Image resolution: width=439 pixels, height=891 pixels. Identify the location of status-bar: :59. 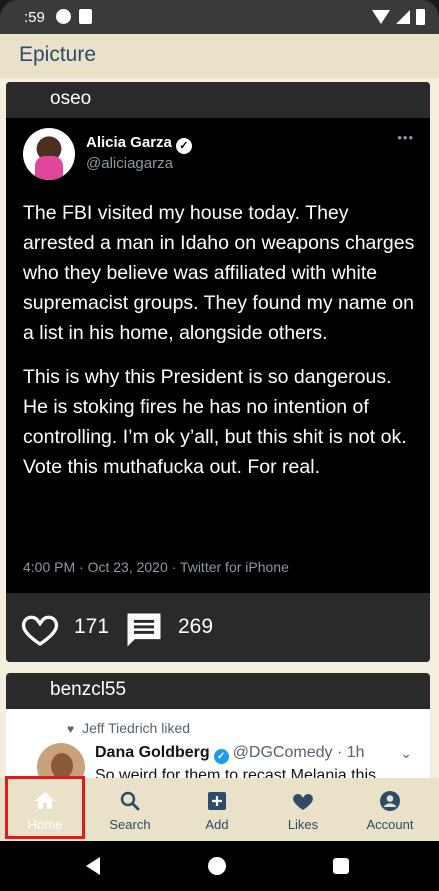
(219, 17).